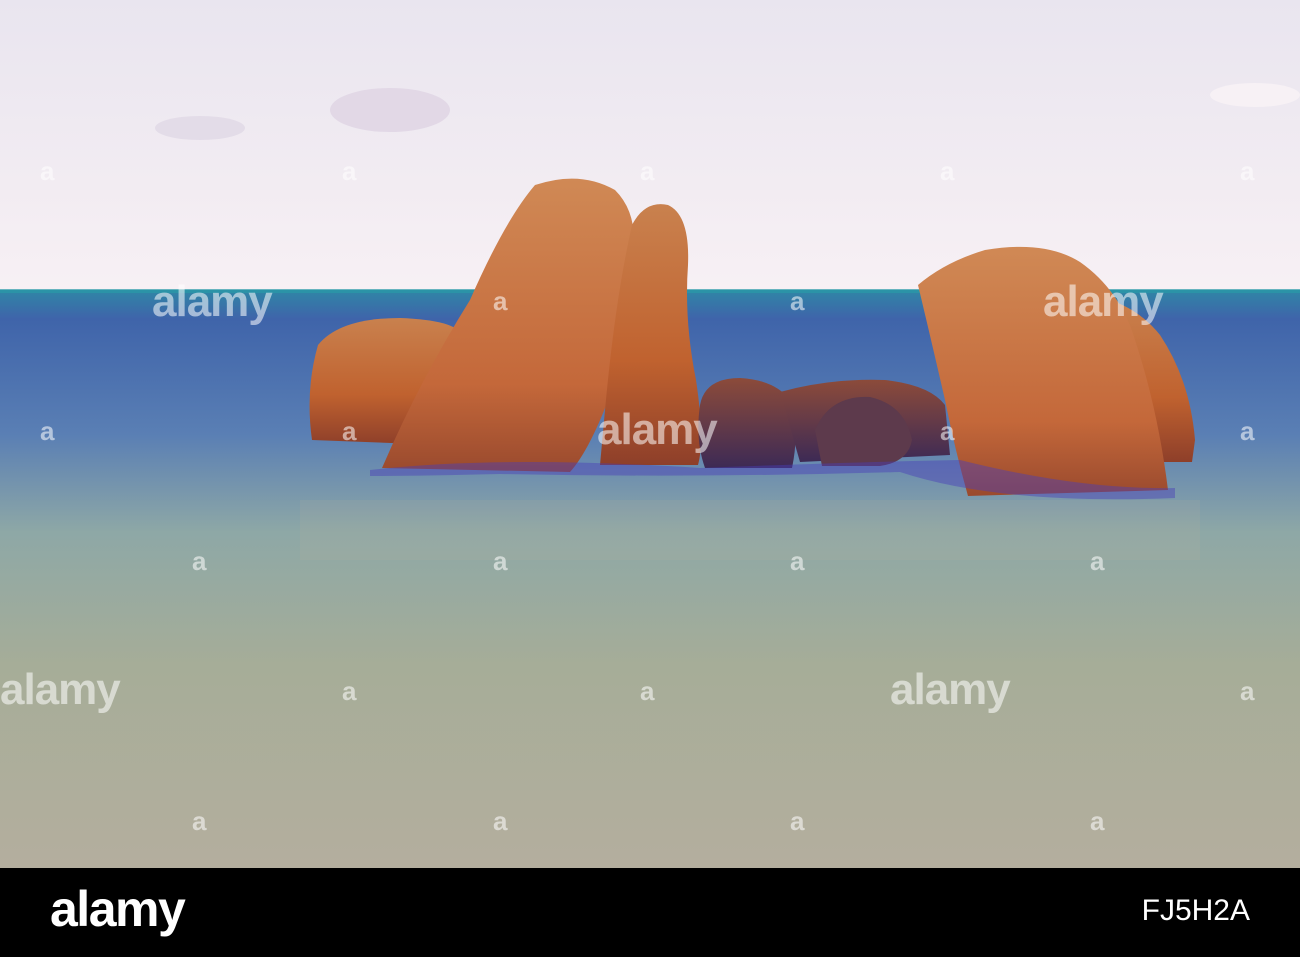 Image resolution: width=1300 pixels, height=957 pixels. What do you see at coordinates (1195, 910) in the screenshot?
I see `image-id: FJ5H2A` at bounding box center [1195, 910].